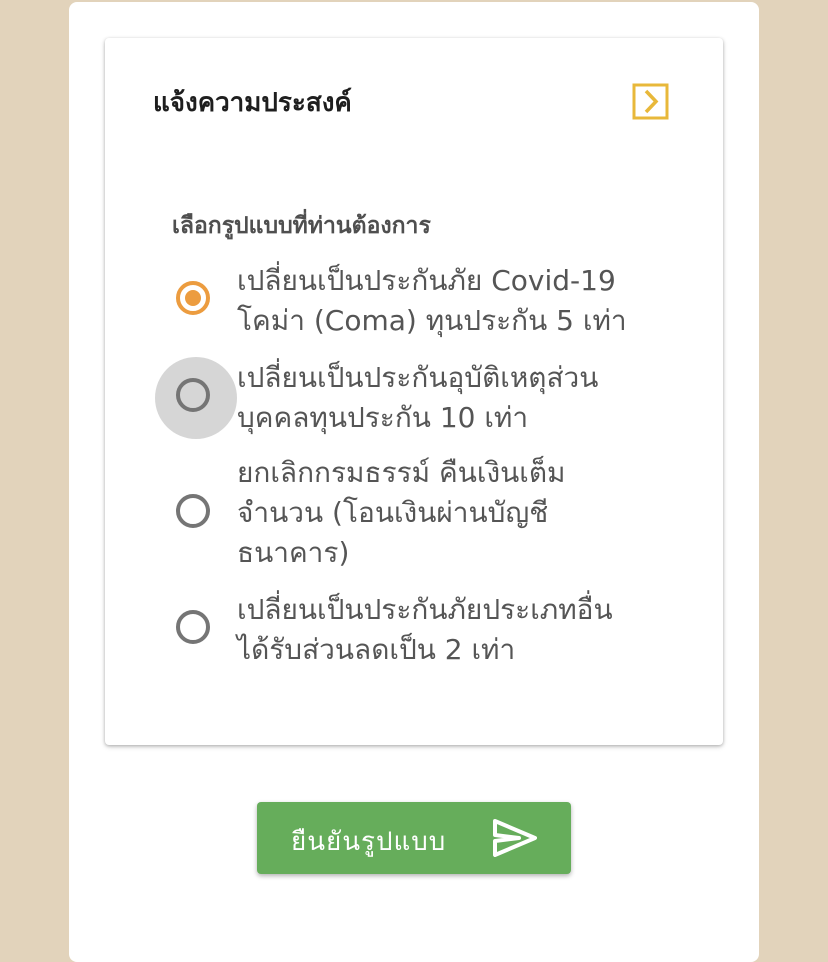 The image size is (828, 962). What do you see at coordinates (393, 512) in the screenshot?
I see `option-text-line: จำนวน (โอนเงินผ่านบัญชี` at bounding box center [393, 512].